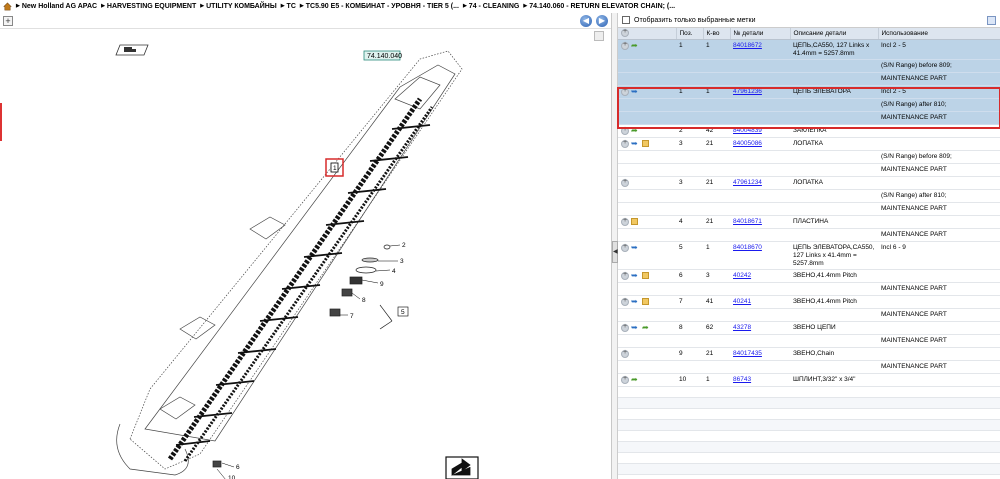 The height and width of the screenshot is (479, 1000). What do you see at coordinates (305, 21) in the screenshot?
I see `diagram-toolbar: + ◀ ▶` at bounding box center [305, 21].